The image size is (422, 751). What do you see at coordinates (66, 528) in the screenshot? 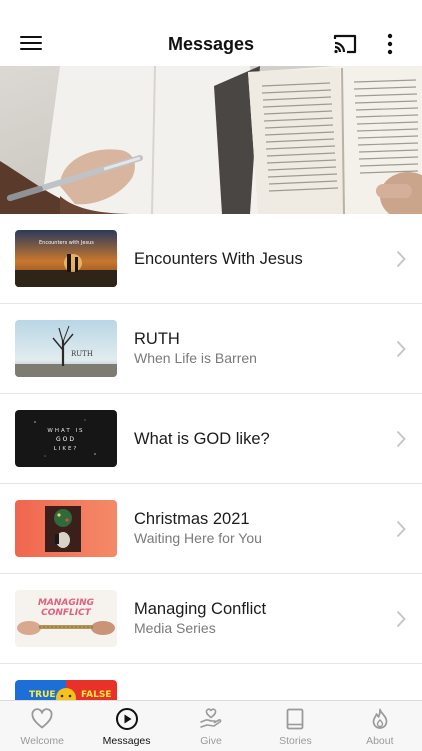
I see `series-thumbnail` at bounding box center [66, 528].